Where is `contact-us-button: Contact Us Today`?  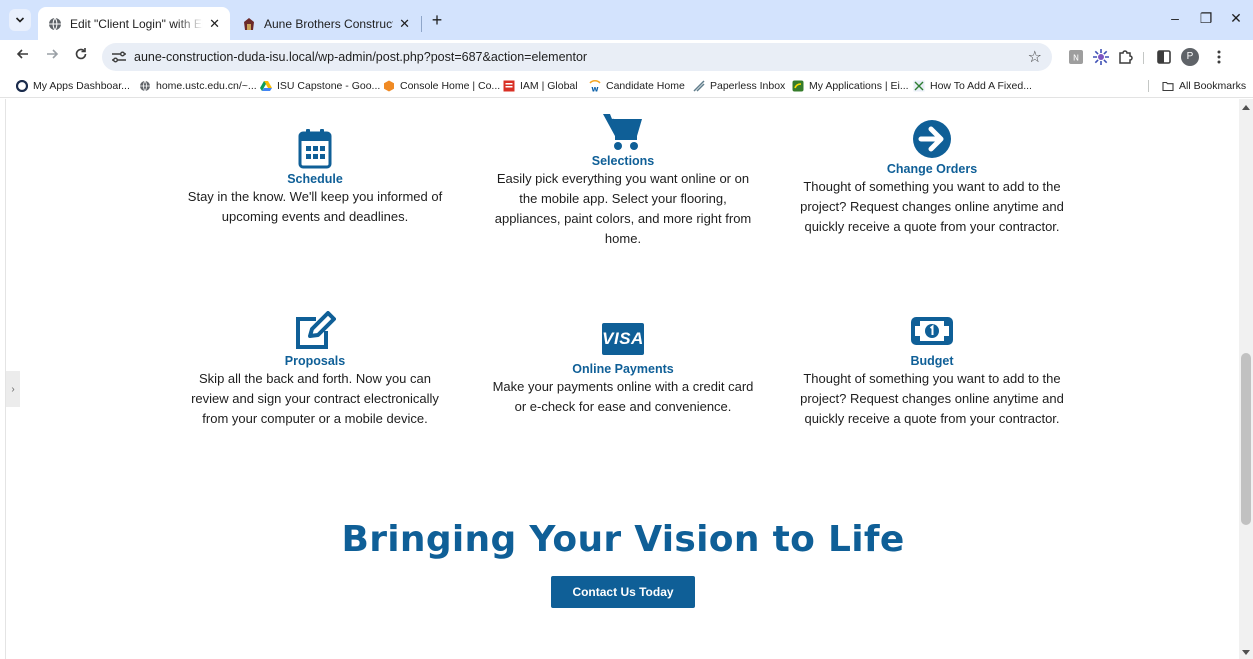
contact-us-button: Contact Us Today is located at coordinates (623, 592).